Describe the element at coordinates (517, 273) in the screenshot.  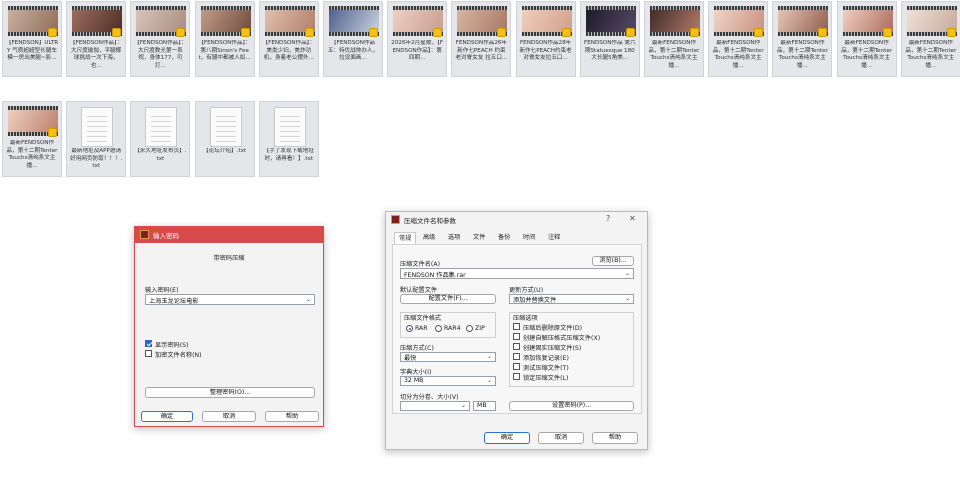
I see `archive-name-input: FENDSON 作品集.rar ⌄` at that location.